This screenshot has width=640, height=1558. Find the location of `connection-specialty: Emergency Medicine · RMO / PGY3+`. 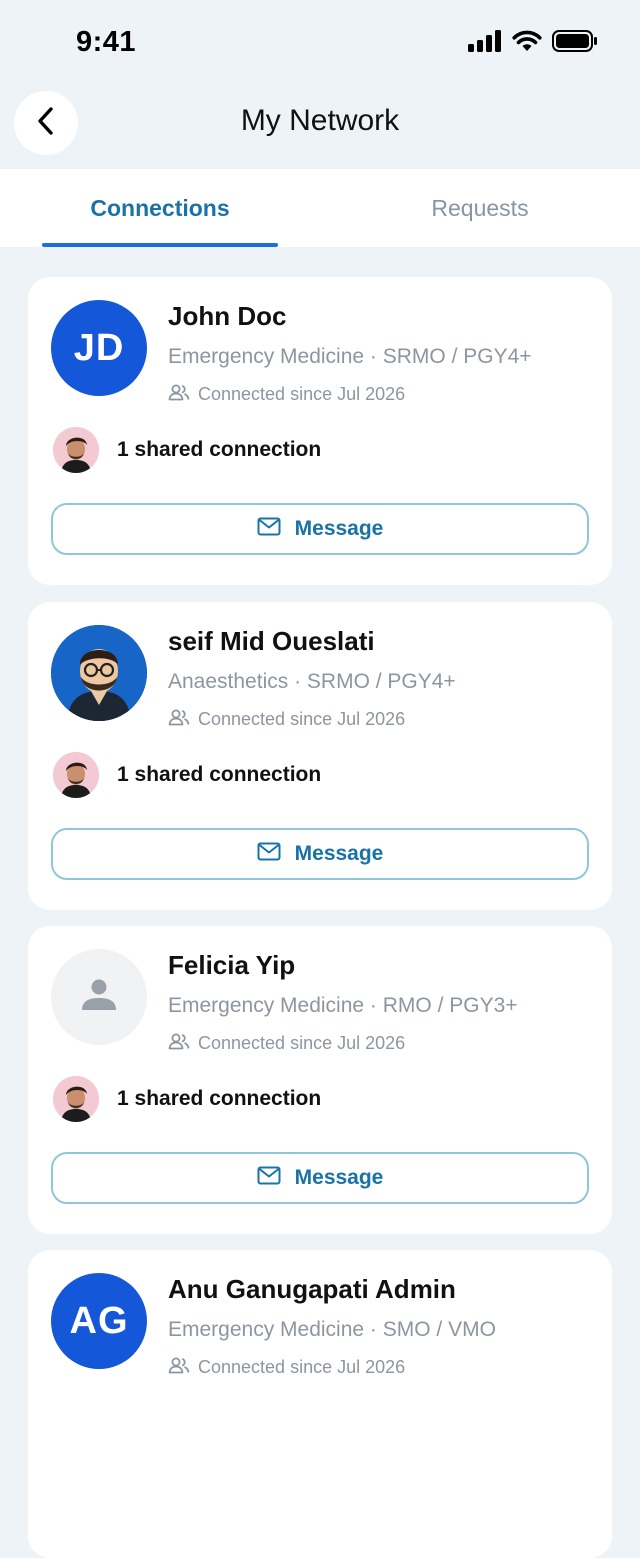

connection-specialty: Emergency Medicine · RMO / PGY3+ is located at coordinates (343, 1005).